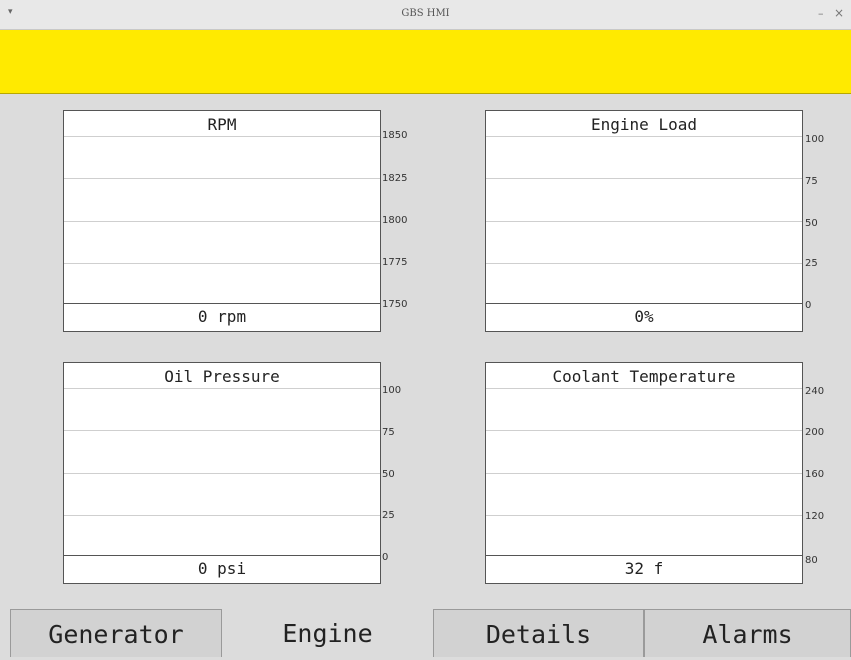 Image resolution: width=851 pixels, height=660 pixels. Describe the element at coordinates (385, 557) in the screenshot. I see `oil-pressure-tick: 0` at that location.